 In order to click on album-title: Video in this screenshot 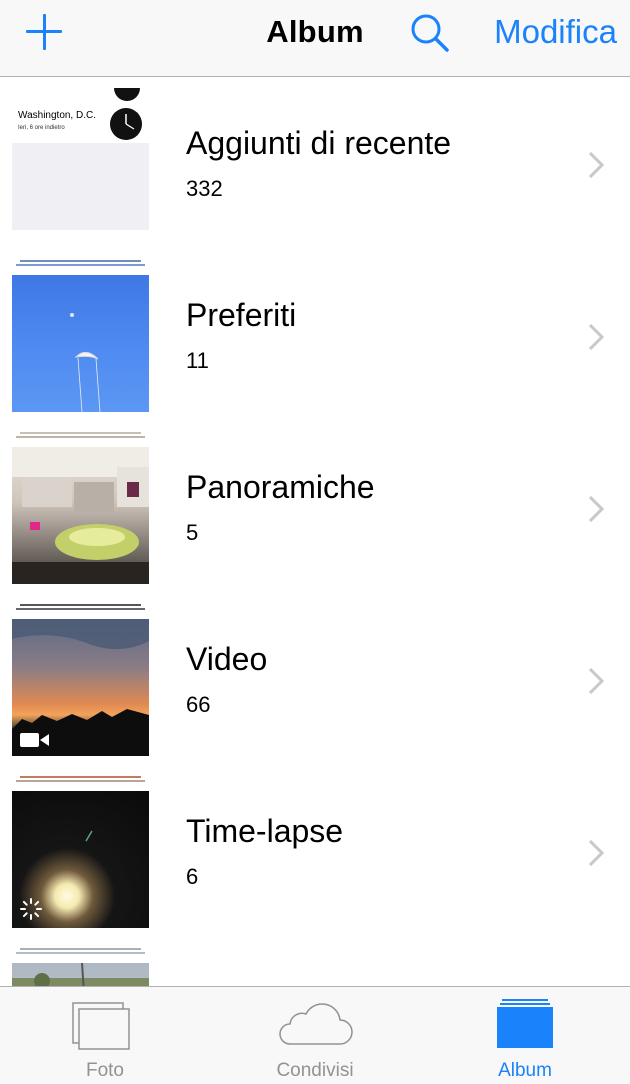, I will do `click(227, 659)`.